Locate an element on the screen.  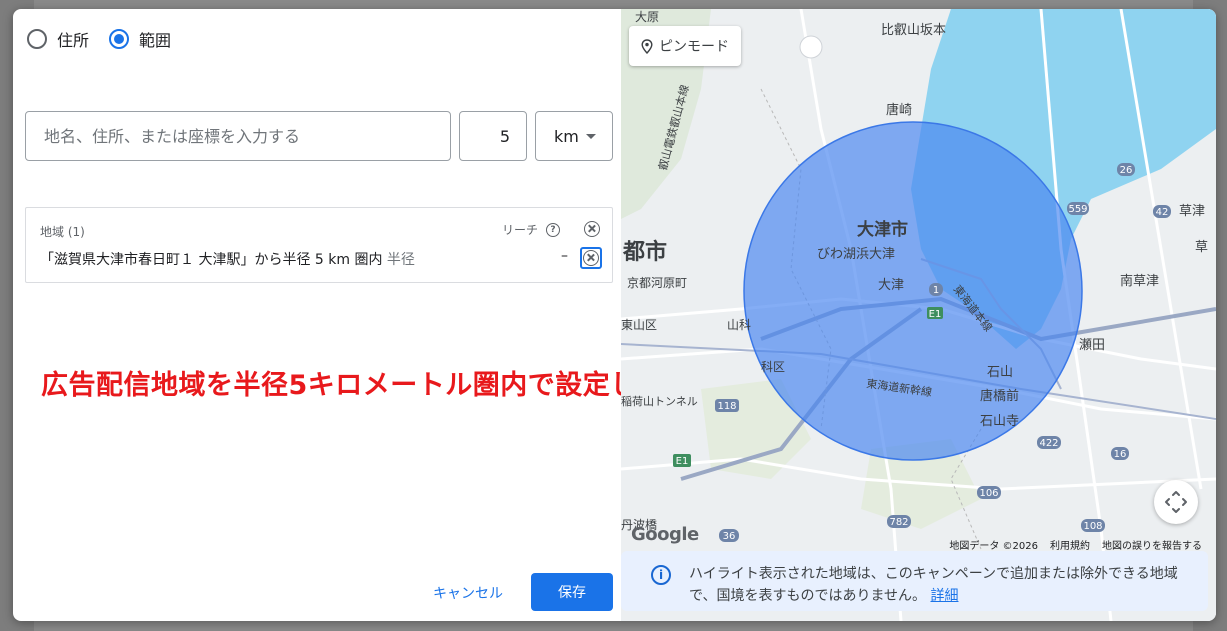
place-marker is located at coordinates (811, 47).